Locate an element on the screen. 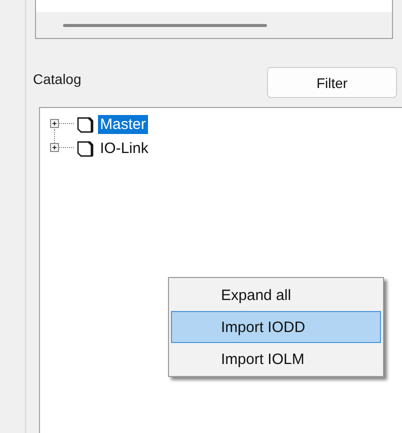  menu-item: Expand all is located at coordinates (276, 295).